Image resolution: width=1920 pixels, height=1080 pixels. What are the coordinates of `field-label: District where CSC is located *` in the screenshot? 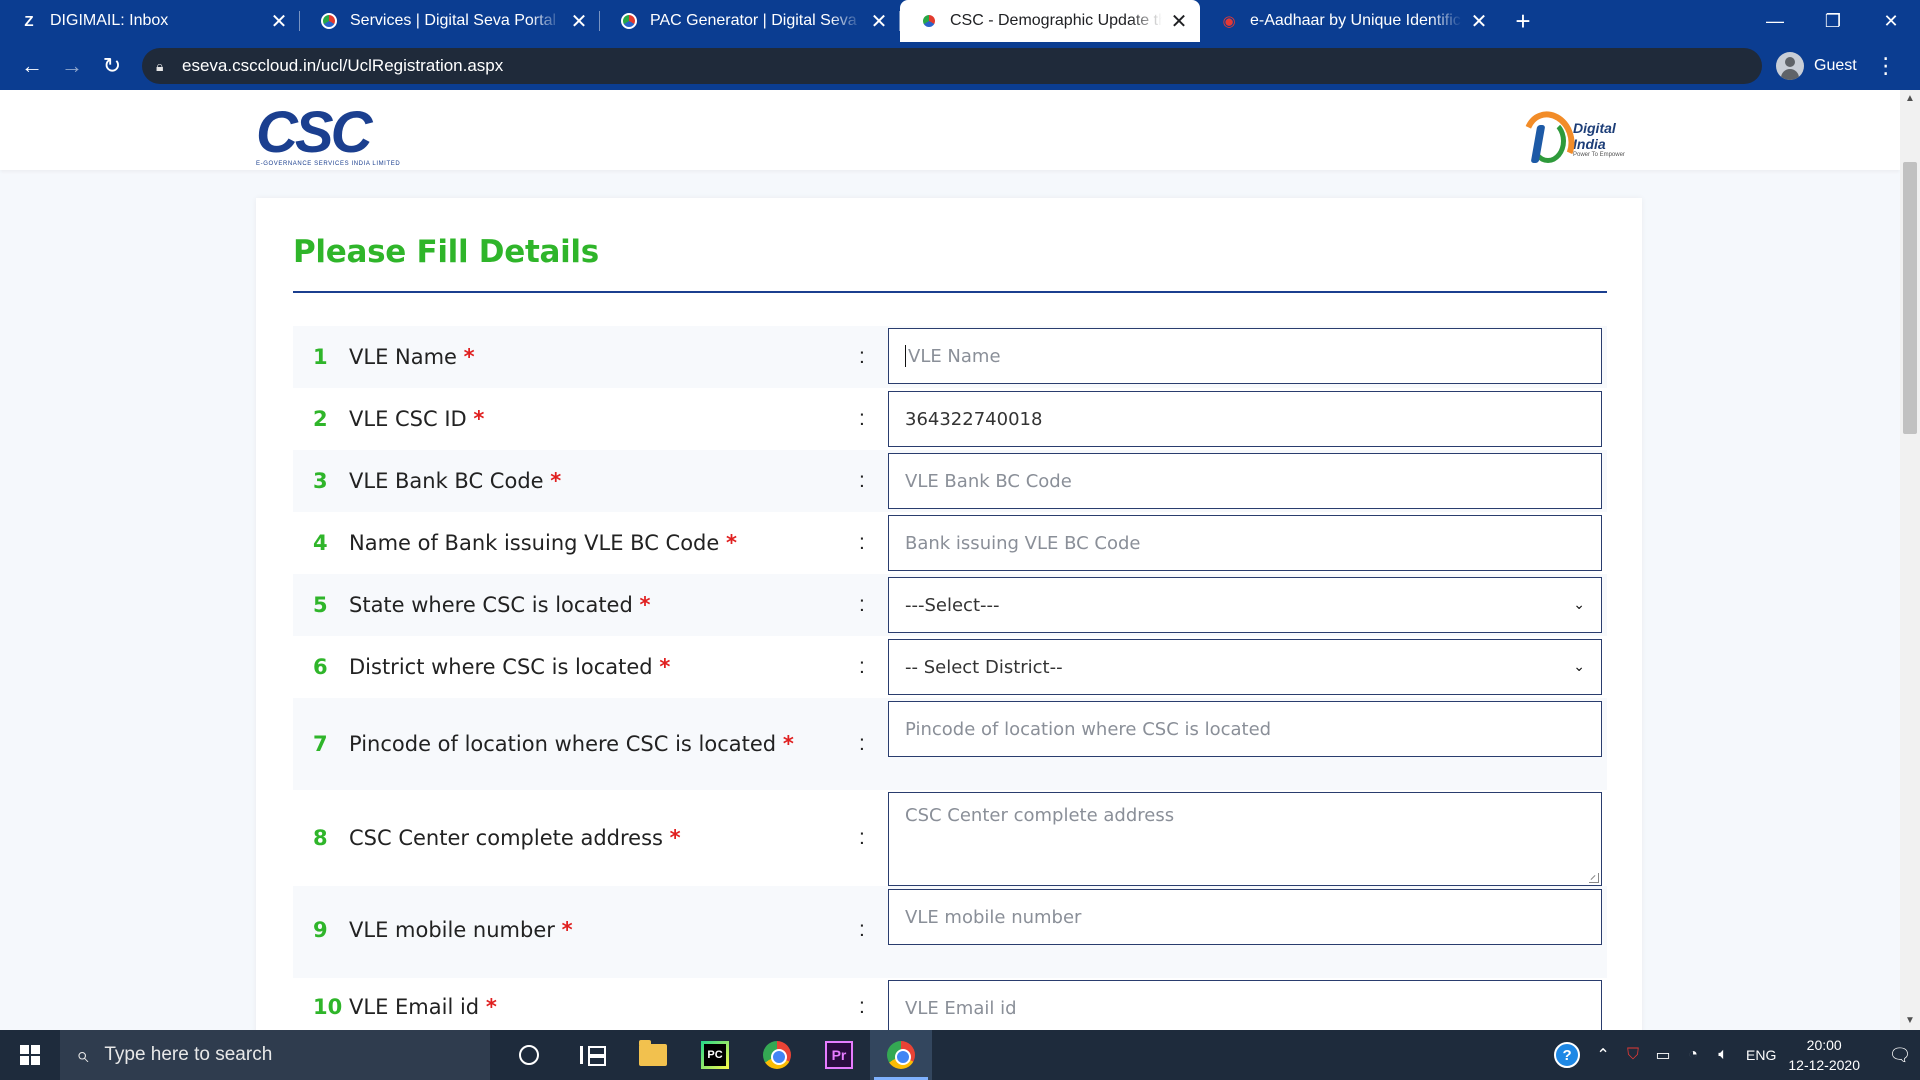 It's located at (510, 667).